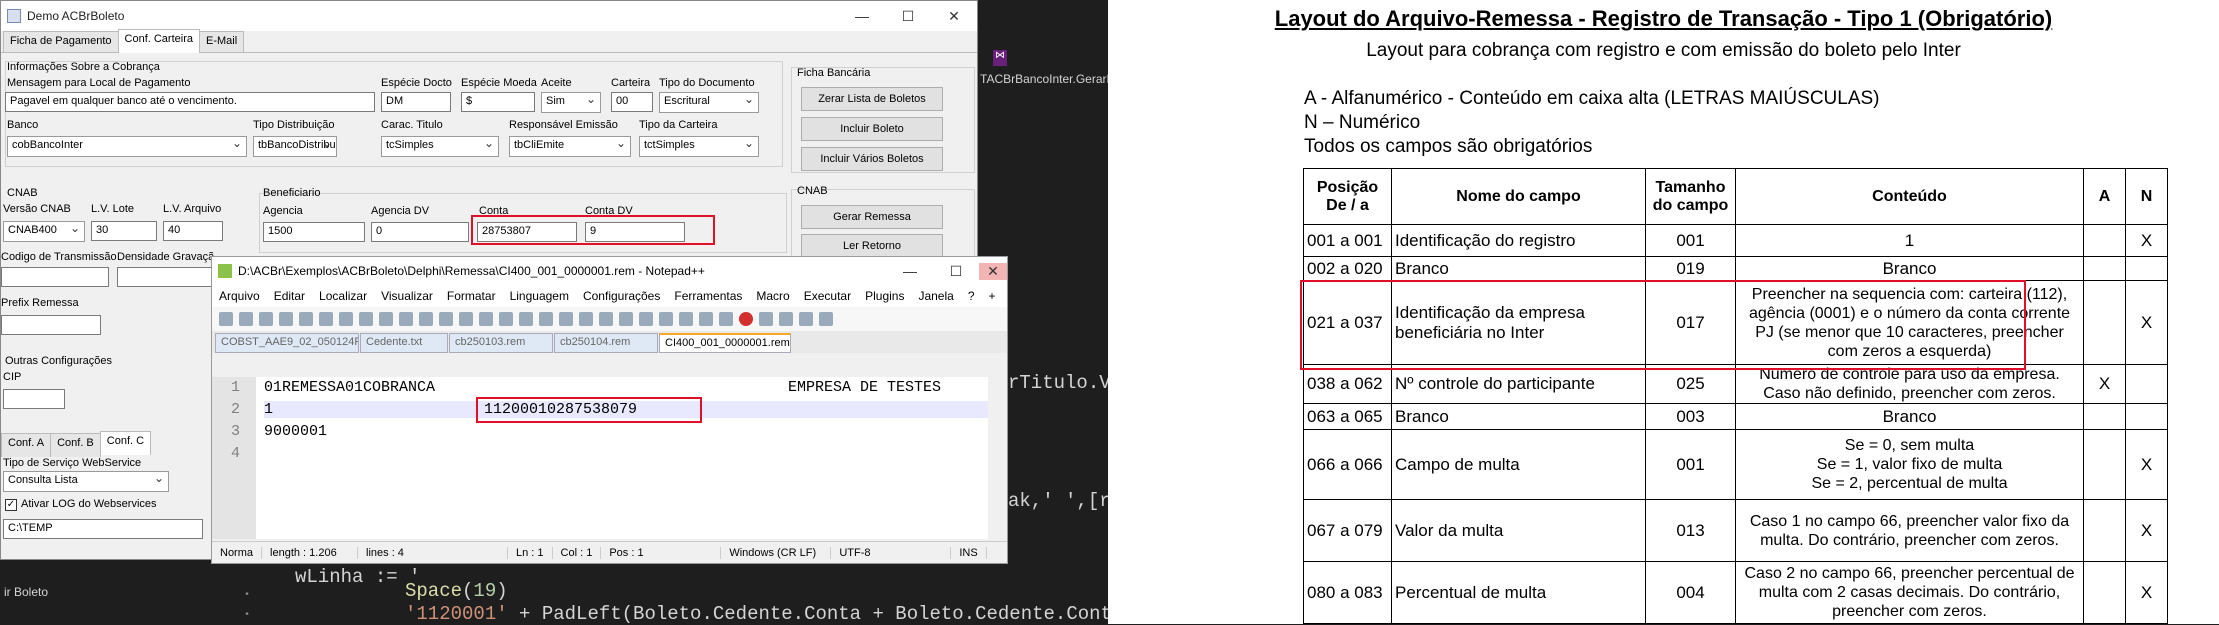  What do you see at coordinates (571, 102) in the screenshot?
I see `aceite-select: Sim` at bounding box center [571, 102].